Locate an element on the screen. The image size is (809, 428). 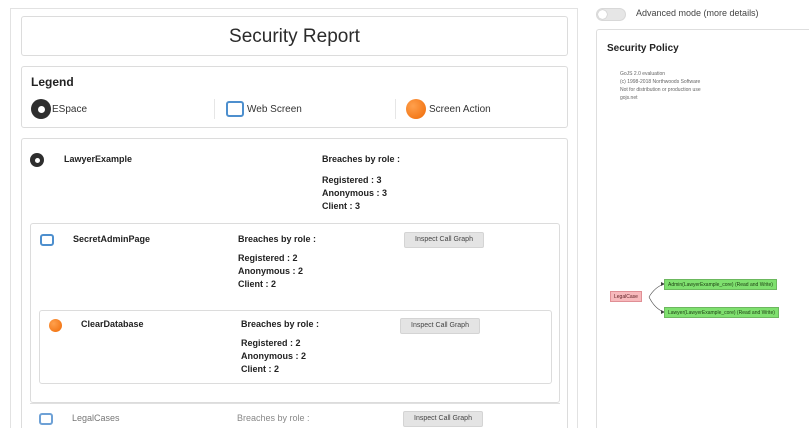
screen-role-list: Registered : 2 Anonymous : 2 Client : 2 is located at coordinates (270, 271).